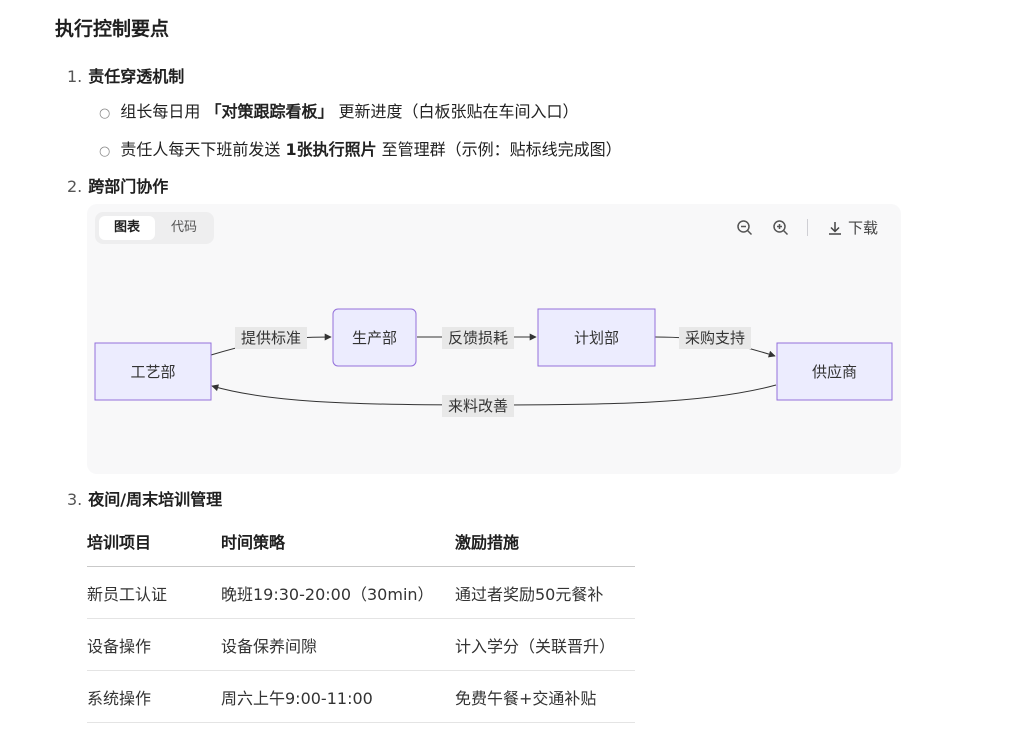  I want to click on sub-item-photo: ○ 责任人每天下班前发送 1张执行照片 至管理群（示例：贴标线完成图）, so click(360, 149).